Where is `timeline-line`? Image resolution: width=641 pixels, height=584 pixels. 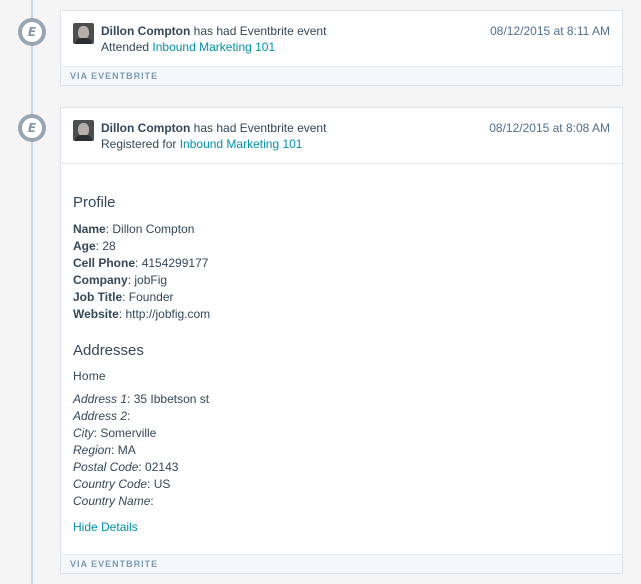 timeline-line is located at coordinates (32, 292).